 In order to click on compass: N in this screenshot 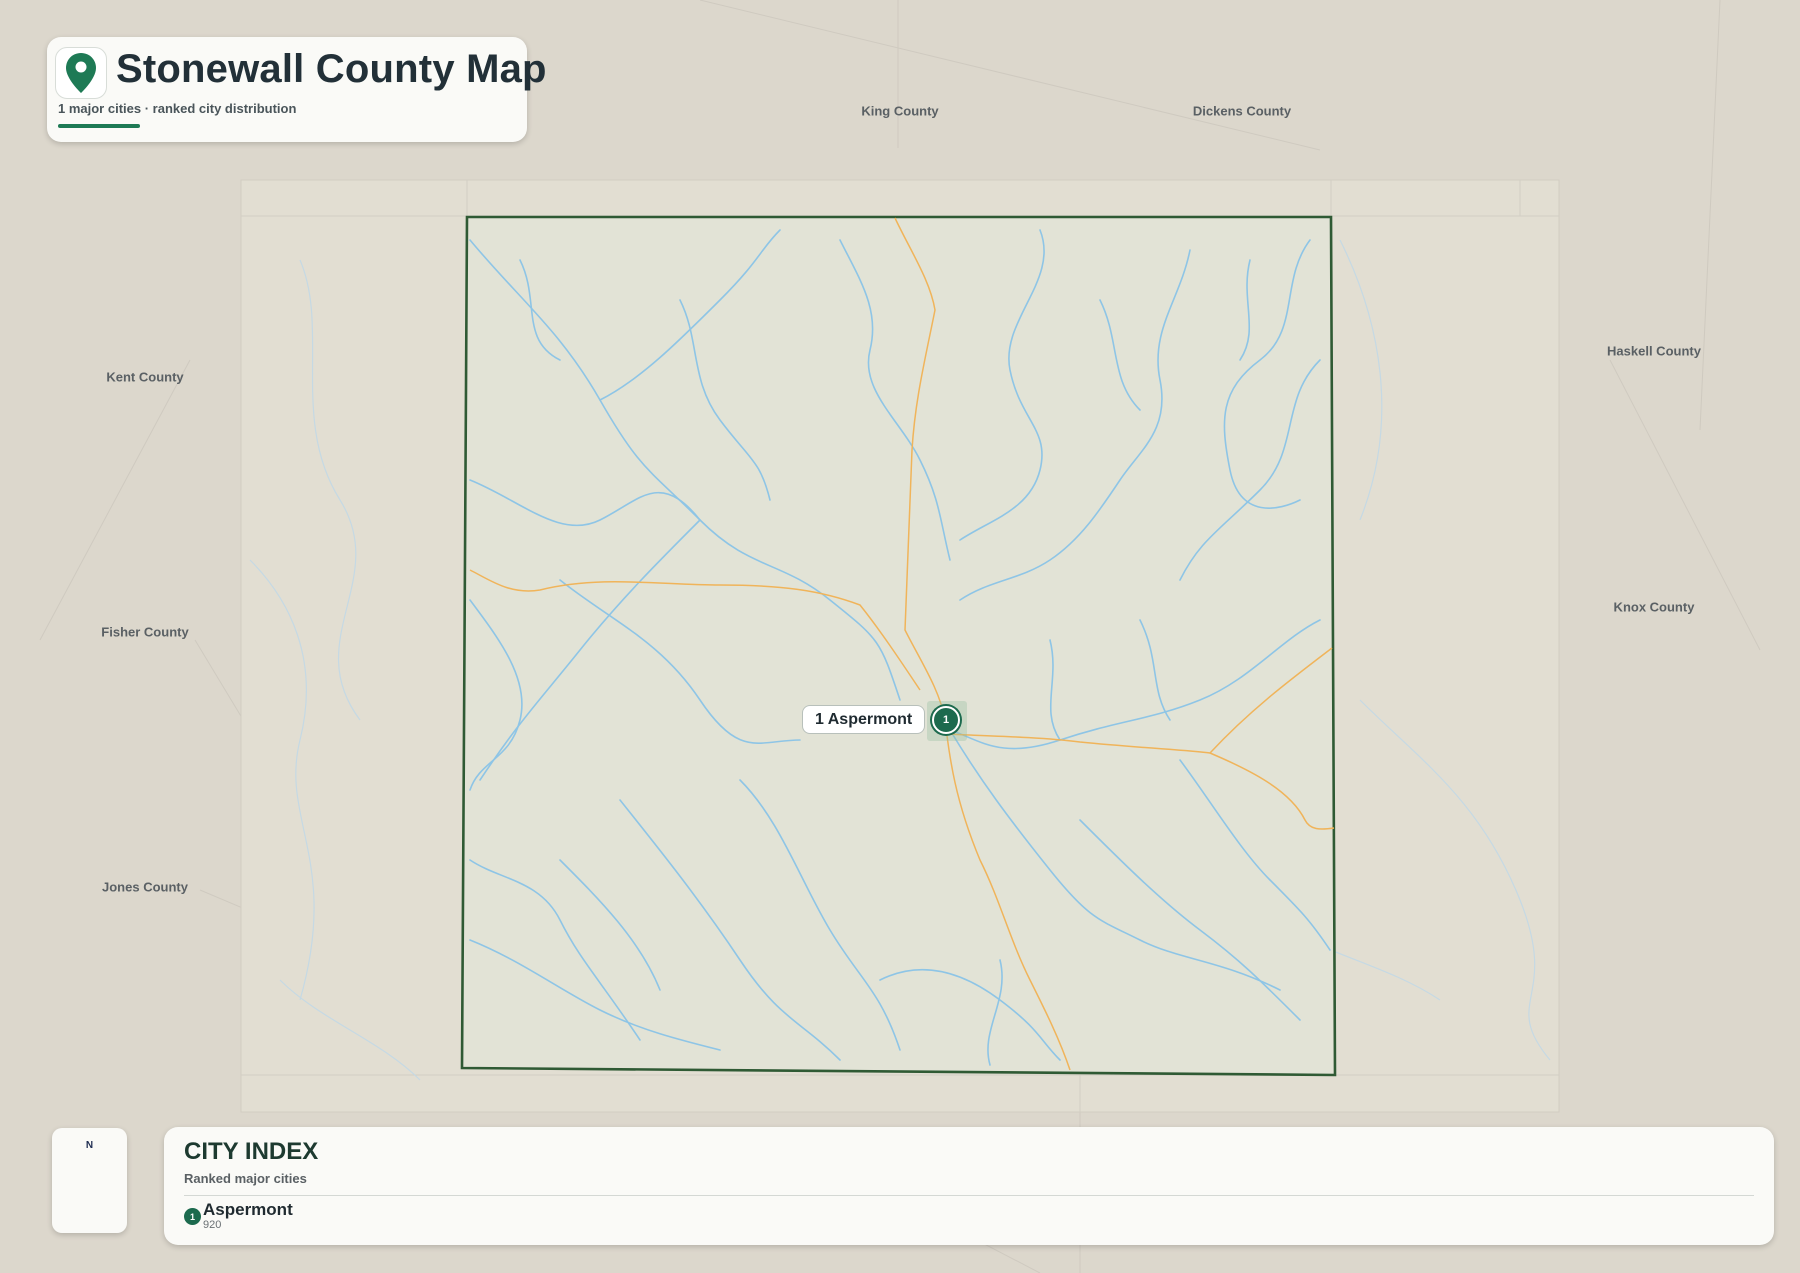, I will do `click(89, 1180)`.